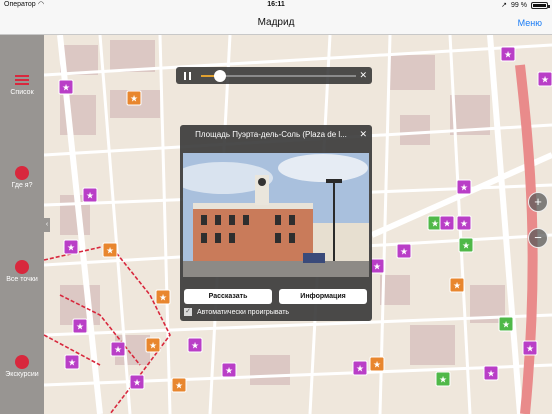  What do you see at coordinates (243, 312) in the screenshot?
I see `autoplay-label: Автоматически проигрывать` at bounding box center [243, 312].